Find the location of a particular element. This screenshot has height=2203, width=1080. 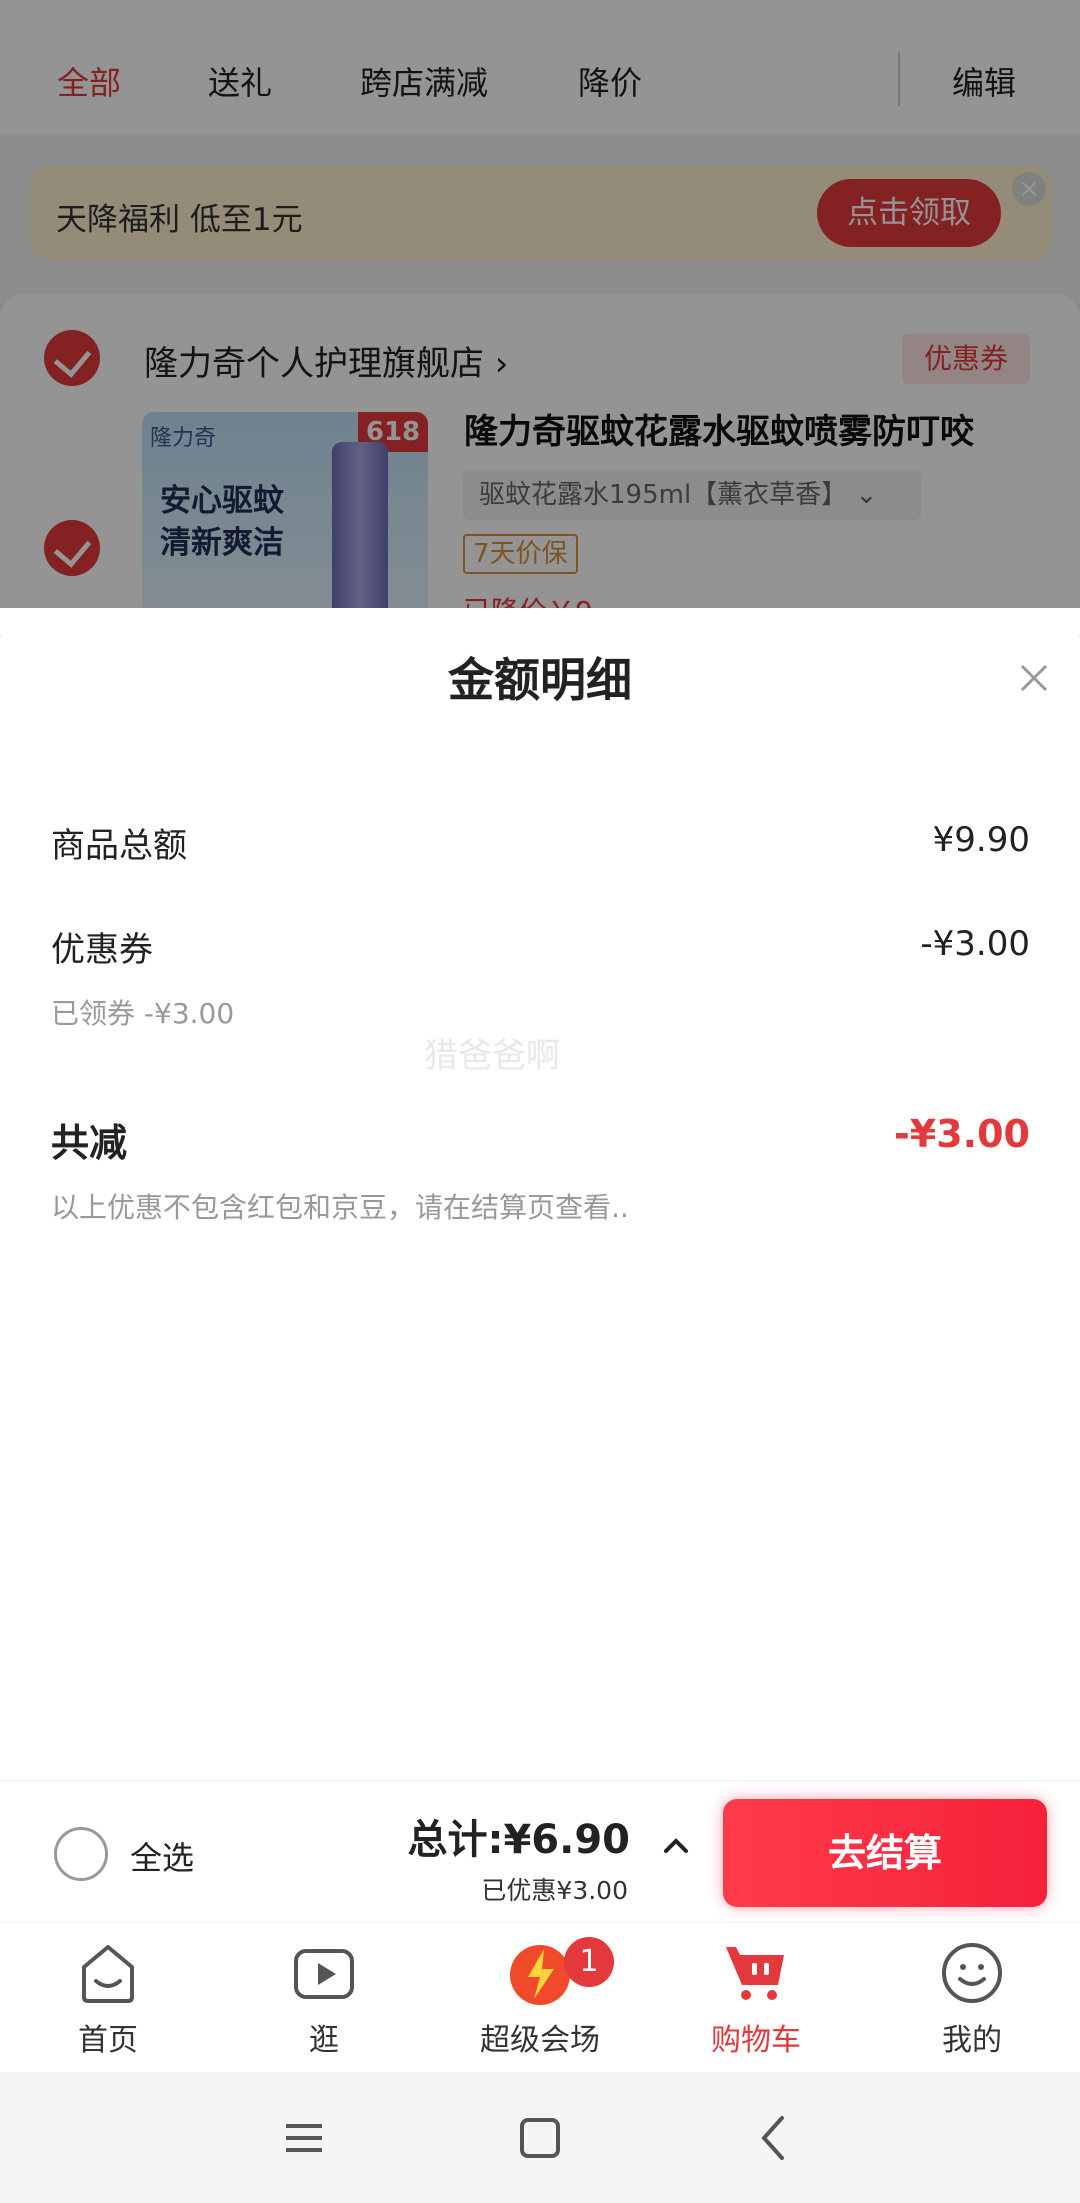

discount-note: 以上优惠不包含红包和京豆，请在结算页查看.. is located at coordinates (340, 1207).